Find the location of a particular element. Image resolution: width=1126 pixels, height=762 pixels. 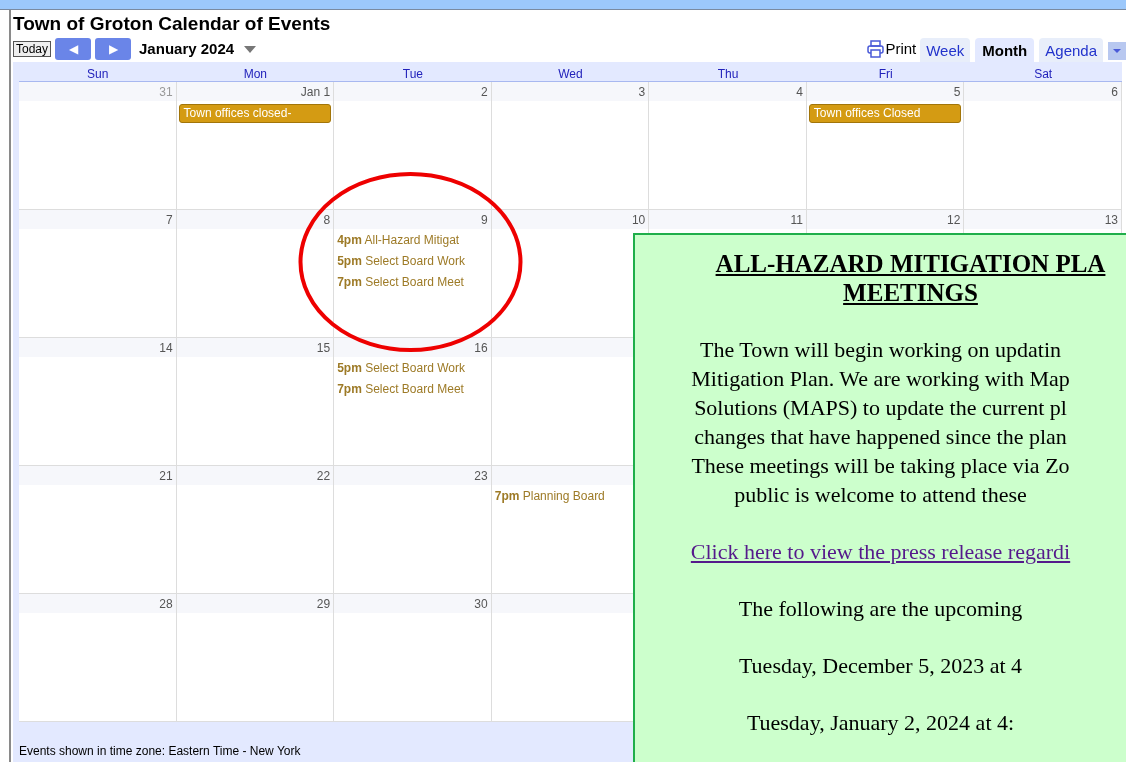

day-number: 22 is located at coordinates (323, 476).